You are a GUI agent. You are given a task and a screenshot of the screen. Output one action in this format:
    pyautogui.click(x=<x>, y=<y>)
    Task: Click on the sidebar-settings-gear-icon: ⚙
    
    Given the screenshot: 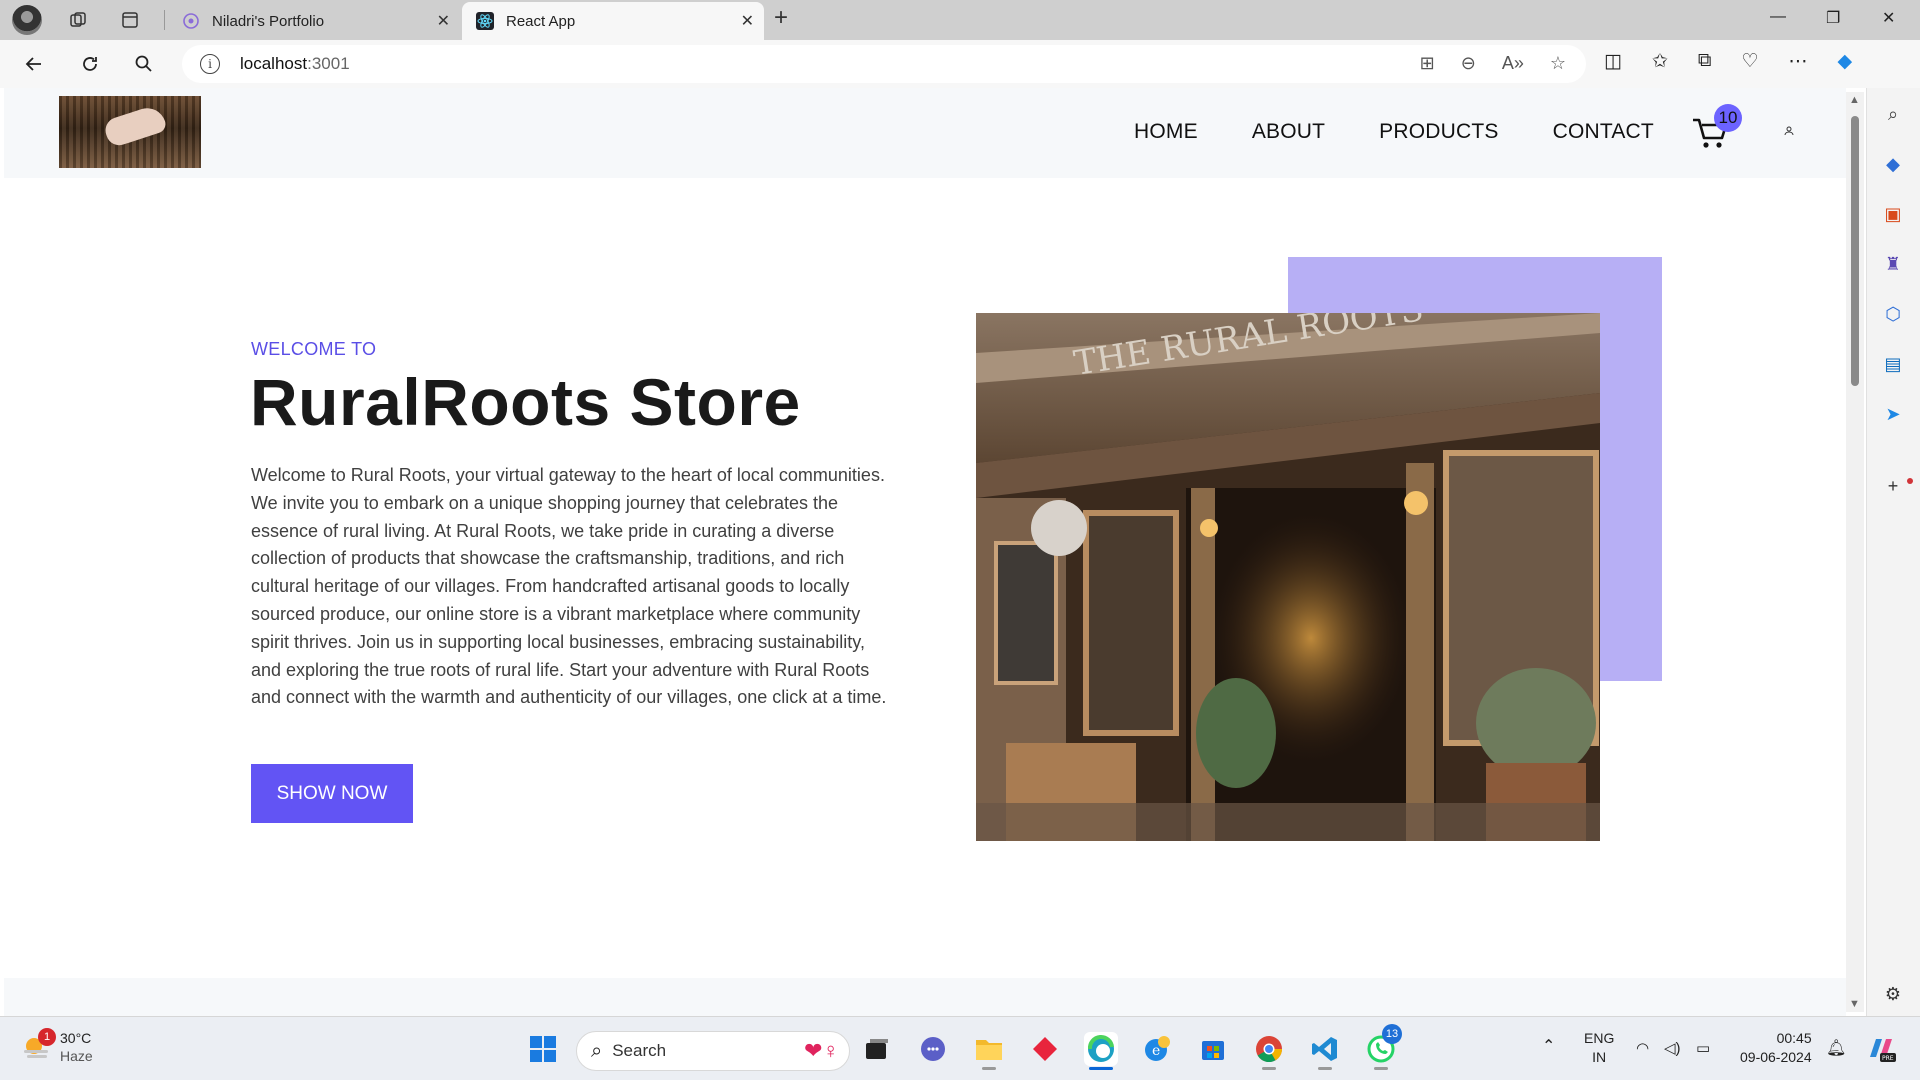 What is the action you would take?
    pyautogui.click(x=1893, y=994)
    